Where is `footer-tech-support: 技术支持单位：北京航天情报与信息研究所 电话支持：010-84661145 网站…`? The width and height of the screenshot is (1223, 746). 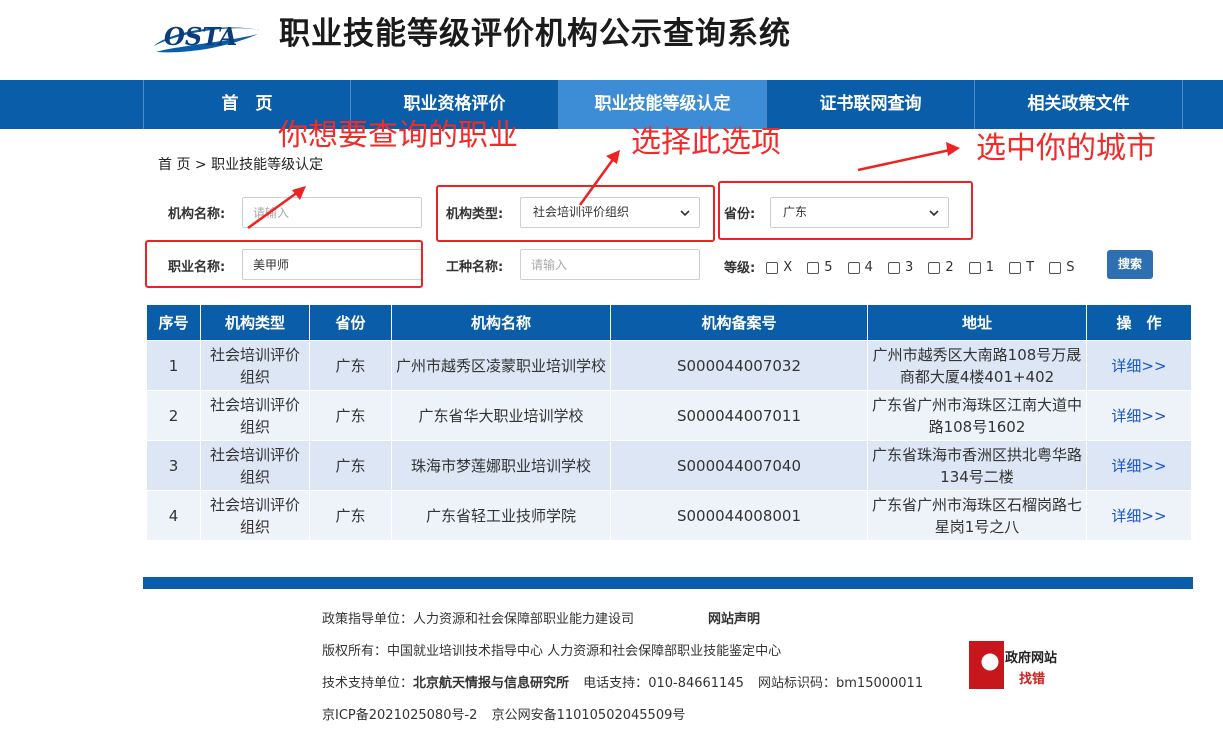
footer-tech-support: 技术支持单位：北京航天情报与信息研究所 电话支持：010-84661145 网站… is located at coordinates (622, 681).